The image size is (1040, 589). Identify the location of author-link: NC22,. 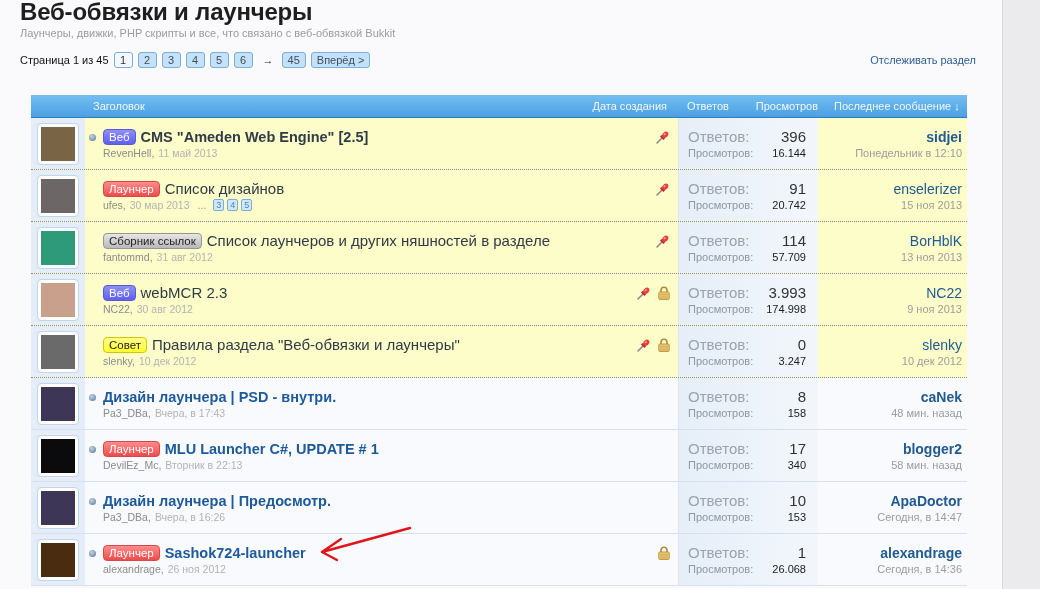
(118, 309).